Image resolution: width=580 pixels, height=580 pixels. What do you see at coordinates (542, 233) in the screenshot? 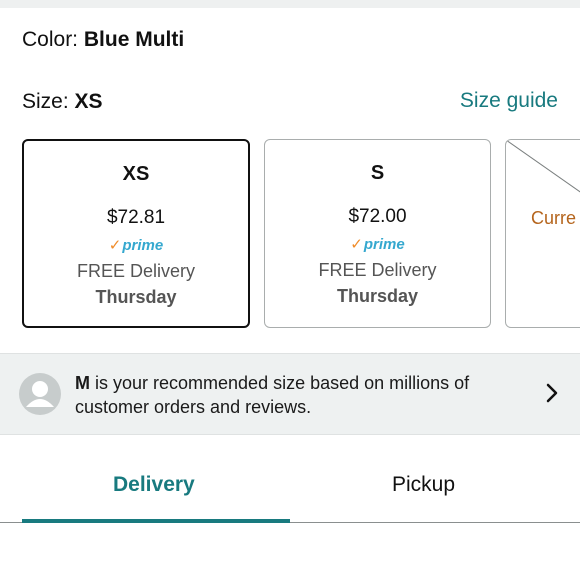
I see `size-option-m-unavailable: Curre` at bounding box center [542, 233].